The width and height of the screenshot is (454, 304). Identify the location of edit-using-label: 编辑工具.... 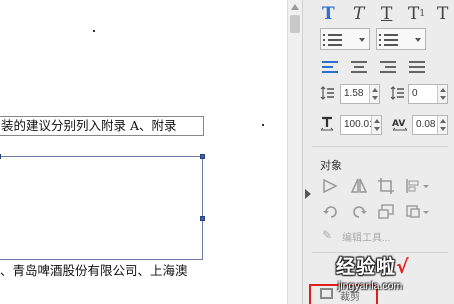
(366, 238).